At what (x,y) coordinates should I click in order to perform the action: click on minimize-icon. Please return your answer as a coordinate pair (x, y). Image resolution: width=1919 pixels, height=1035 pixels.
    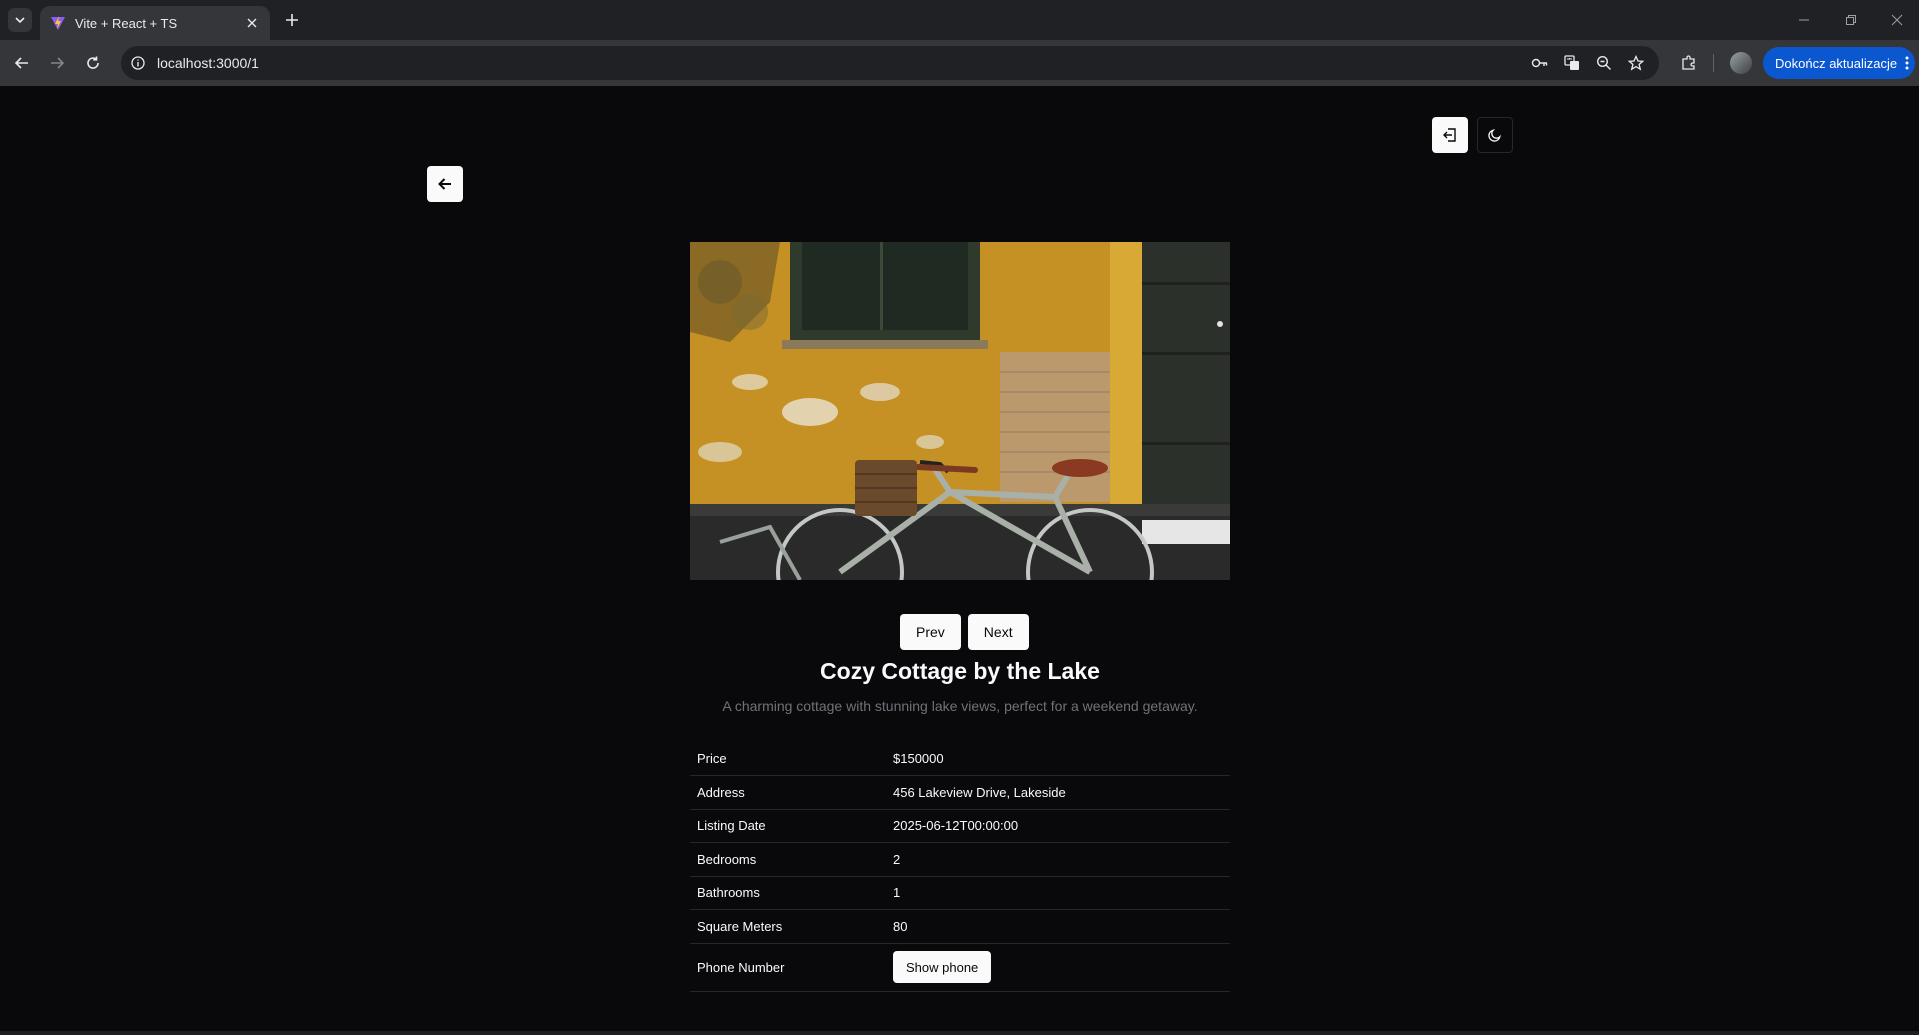
    Looking at the image, I should click on (1804, 20).